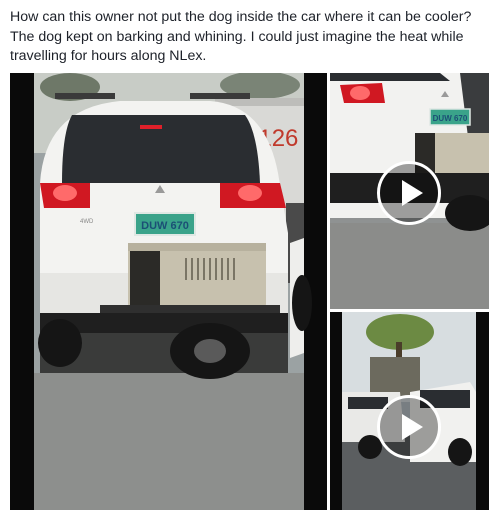 The image size is (495, 510). What do you see at coordinates (165, 226) in the screenshot?
I see `main-plate-text: DUW 670` at bounding box center [165, 226].